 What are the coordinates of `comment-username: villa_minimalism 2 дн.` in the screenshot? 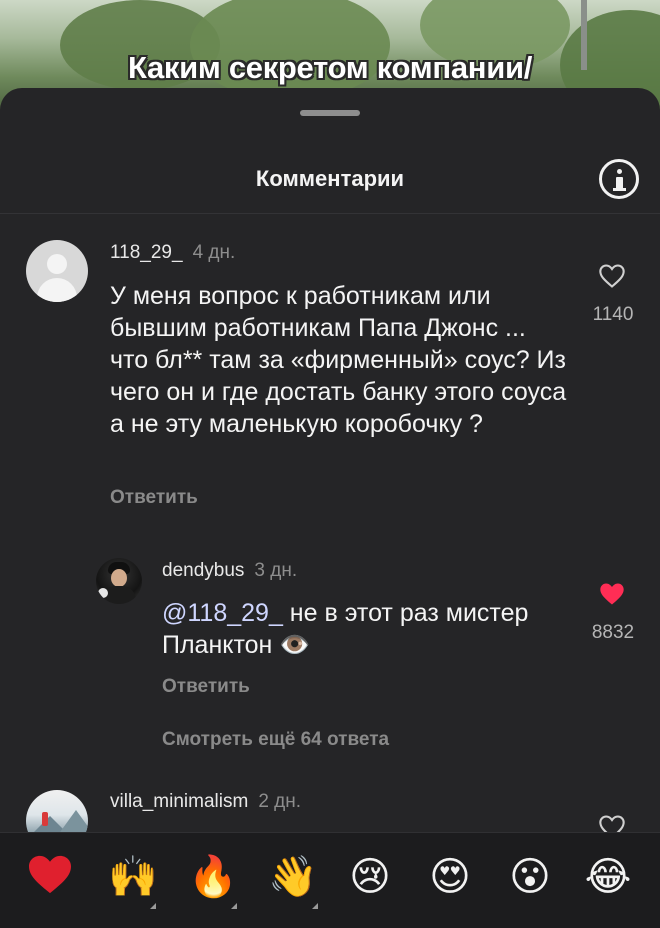 It's located at (205, 802).